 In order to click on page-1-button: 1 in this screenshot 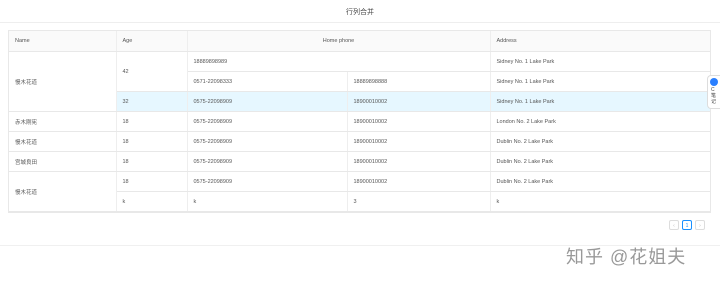, I will do `click(687, 225)`.